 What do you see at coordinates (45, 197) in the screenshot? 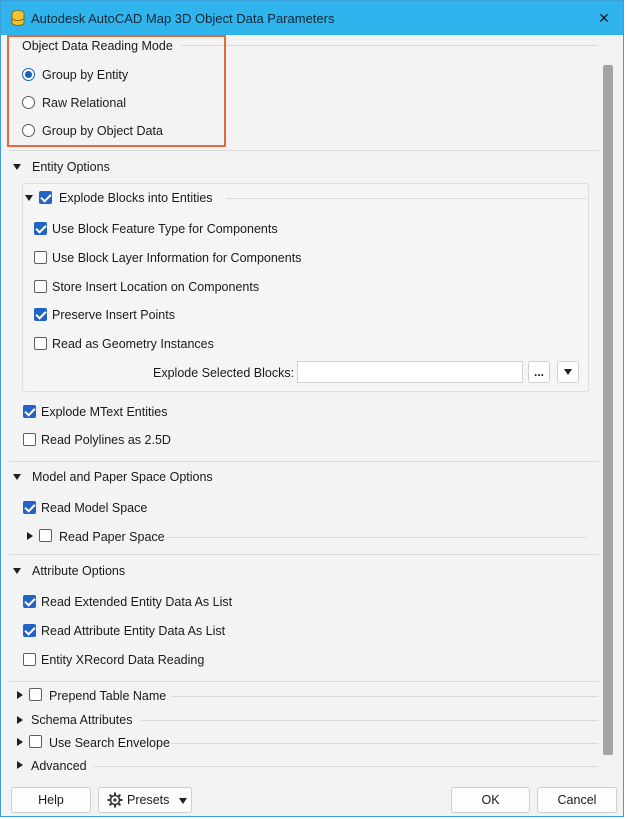
I see `explode-blocks-checkbox` at bounding box center [45, 197].